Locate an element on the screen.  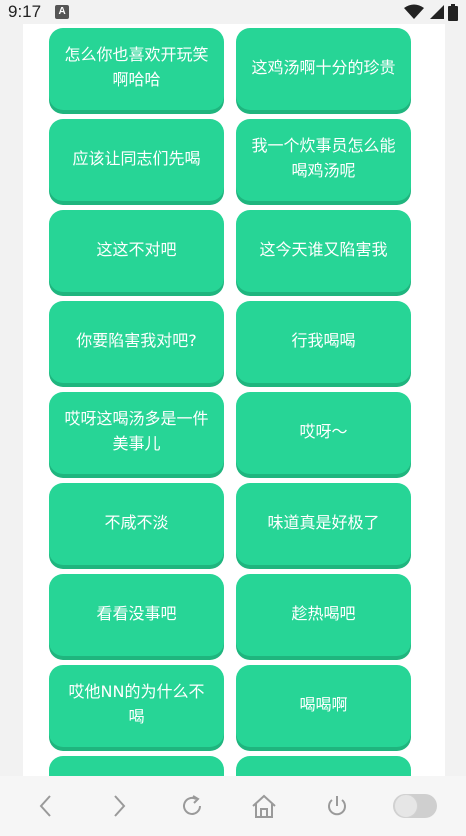
phrase-button: 哎呀～ is located at coordinates (323, 433).